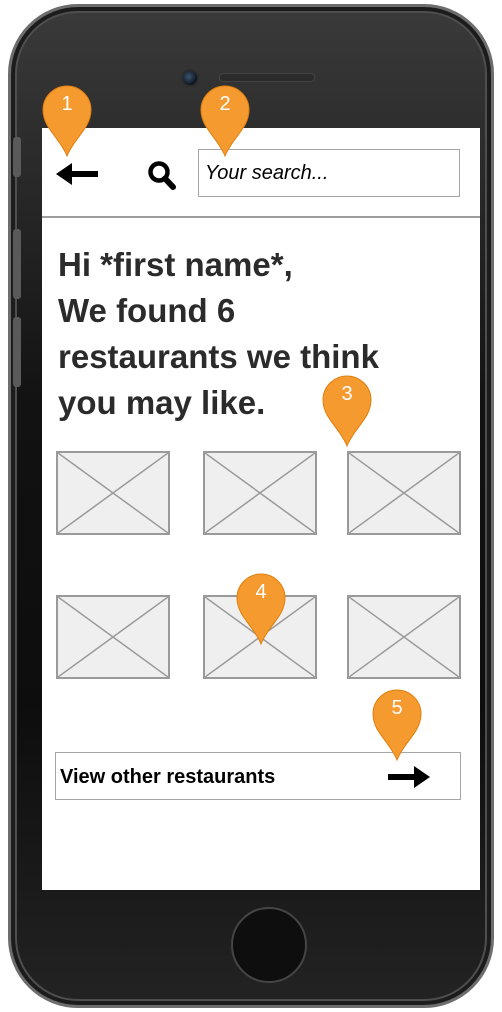  Describe the element at coordinates (147, 310) in the screenshot. I see `greeting-line: We found 6` at that location.